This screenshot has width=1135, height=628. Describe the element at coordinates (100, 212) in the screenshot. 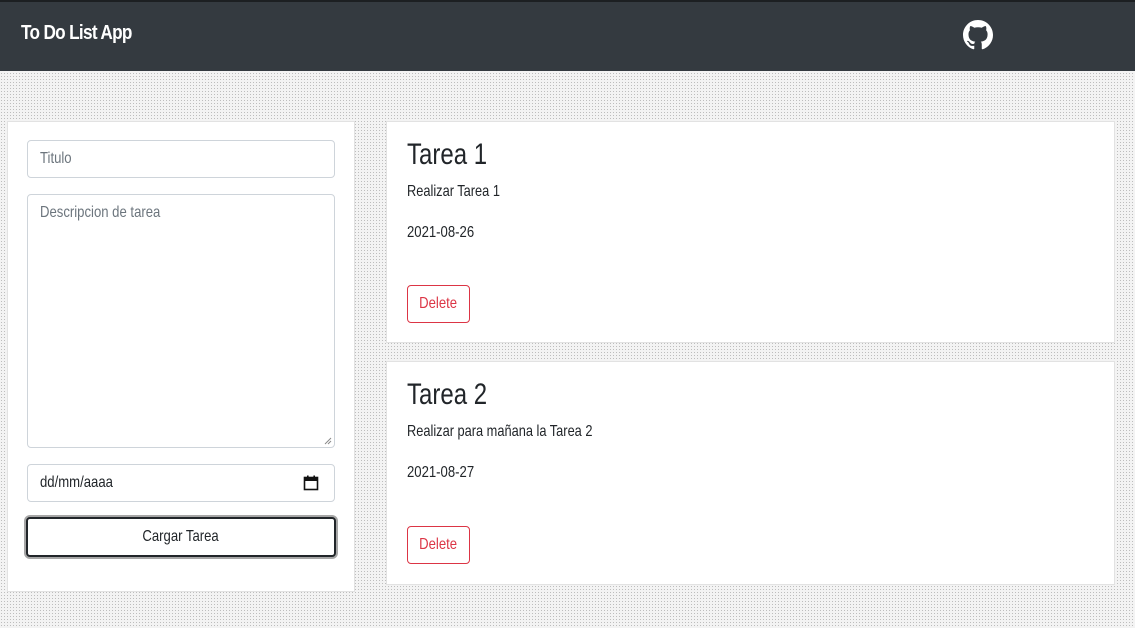

I see `description-placeholder: Descripcion de tarea` at that location.